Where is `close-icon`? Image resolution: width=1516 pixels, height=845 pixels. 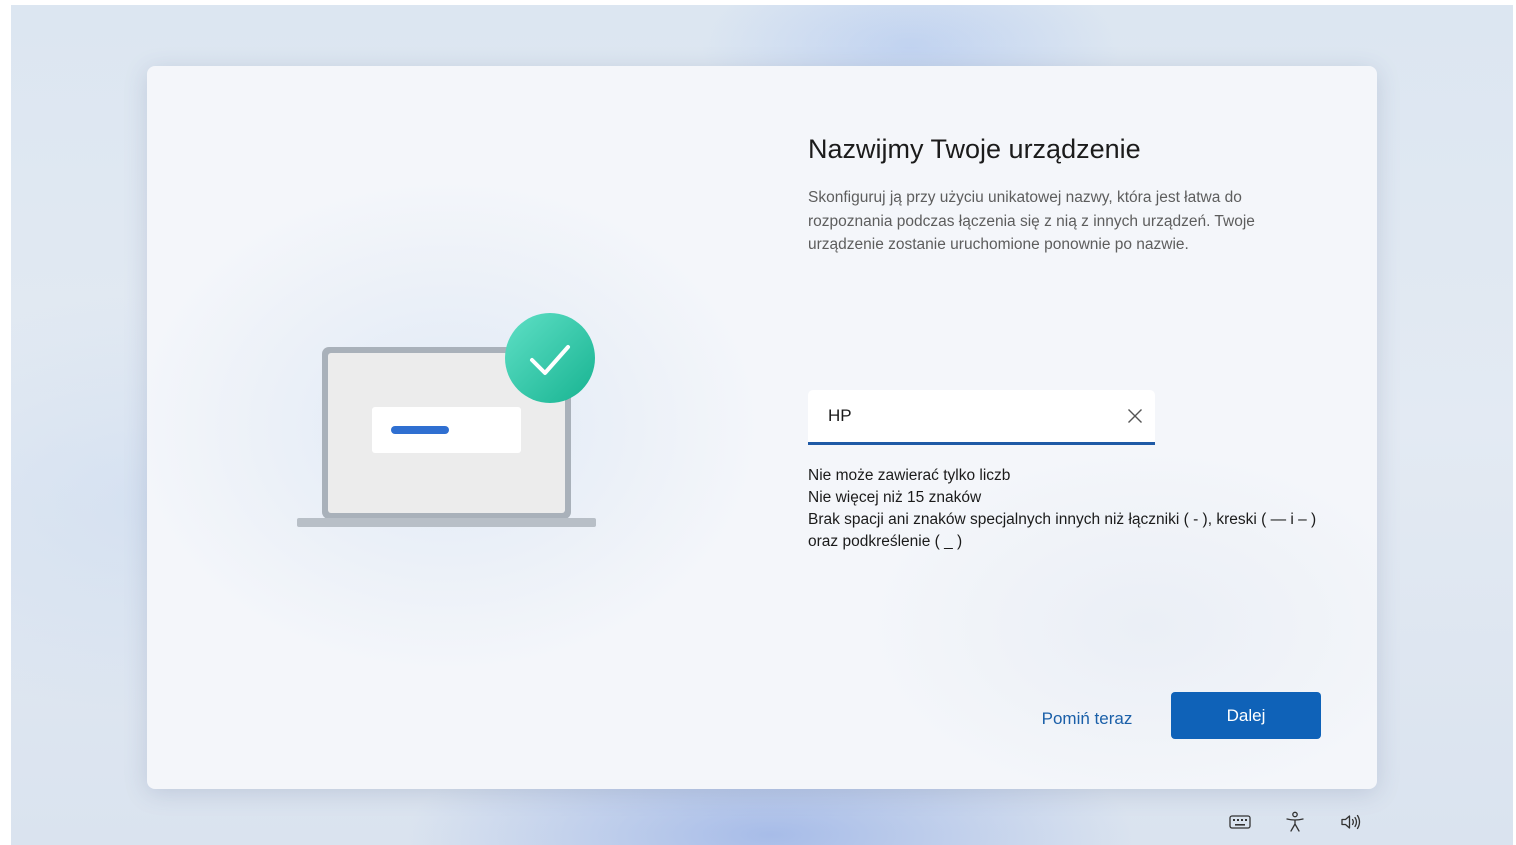 close-icon is located at coordinates (1135, 416).